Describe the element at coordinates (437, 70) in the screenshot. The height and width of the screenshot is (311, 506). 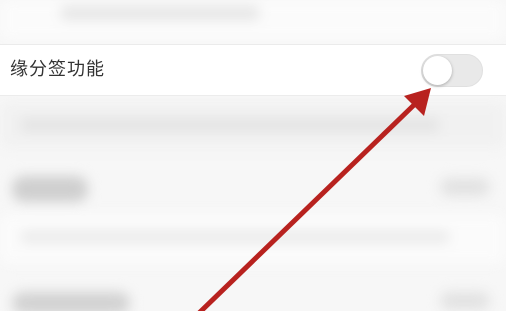
I see `toggle-knob` at that location.